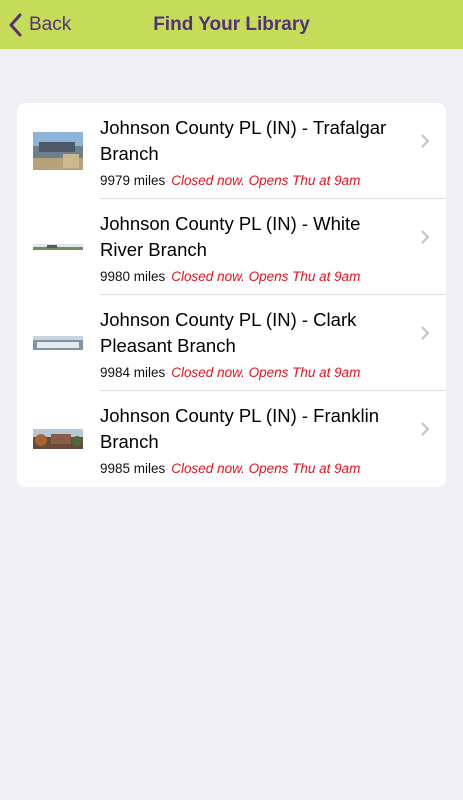 This screenshot has width=463, height=800. I want to click on page-title: Find Your Library, so click(231, 24).